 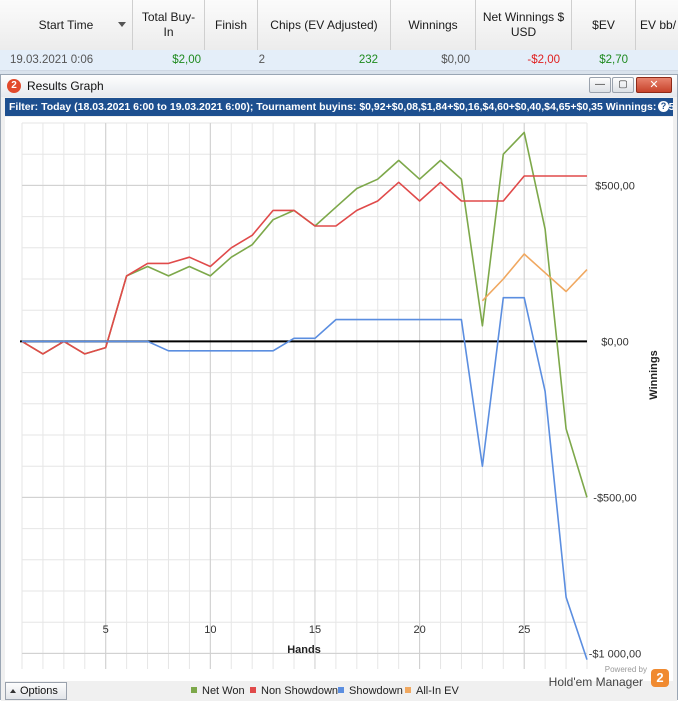 What do you see at coordinates (437, 691) in the screenshot?
I see `legend-label: All-In EV` at bounding box center [437, 691].